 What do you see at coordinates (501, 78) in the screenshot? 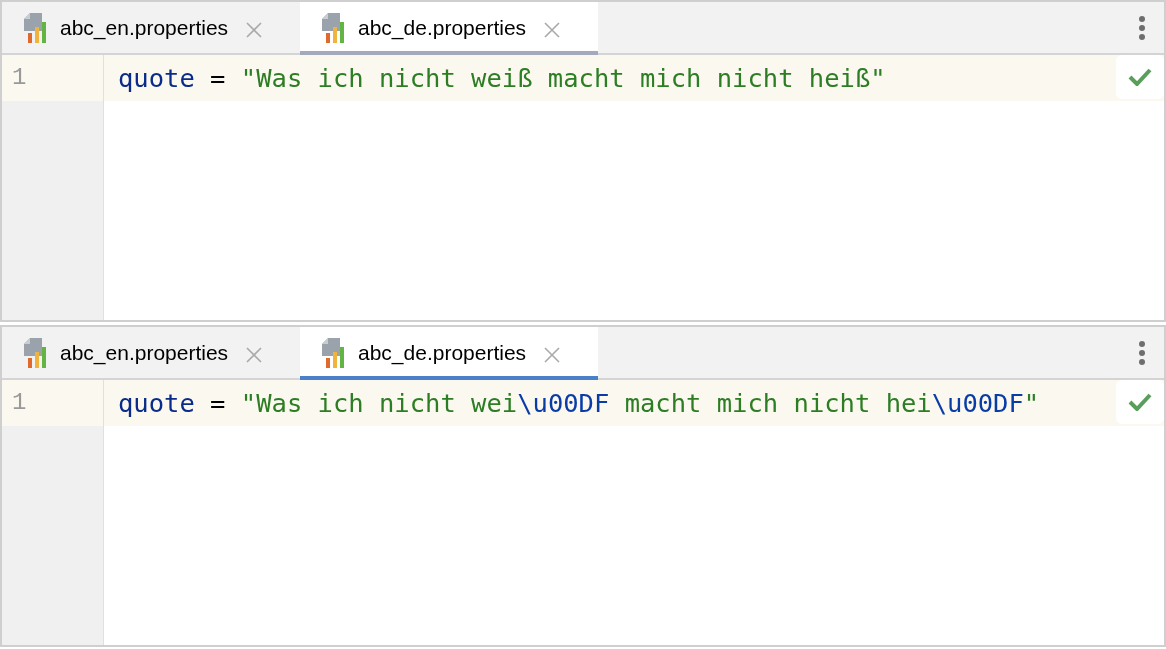
I see `code-line: quote = "Was ich nicht weiß macht mich nicht heiß"` at bounding box center [501, 78].